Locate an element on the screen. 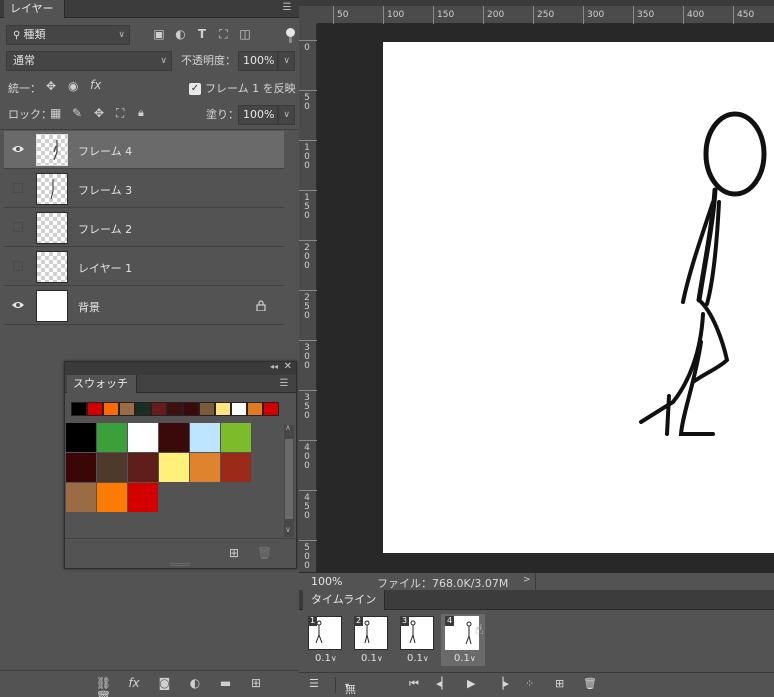 Image resolution: width=774 pixels, height=697 pixels. ruler-origin is located at coordinates (308, 15).